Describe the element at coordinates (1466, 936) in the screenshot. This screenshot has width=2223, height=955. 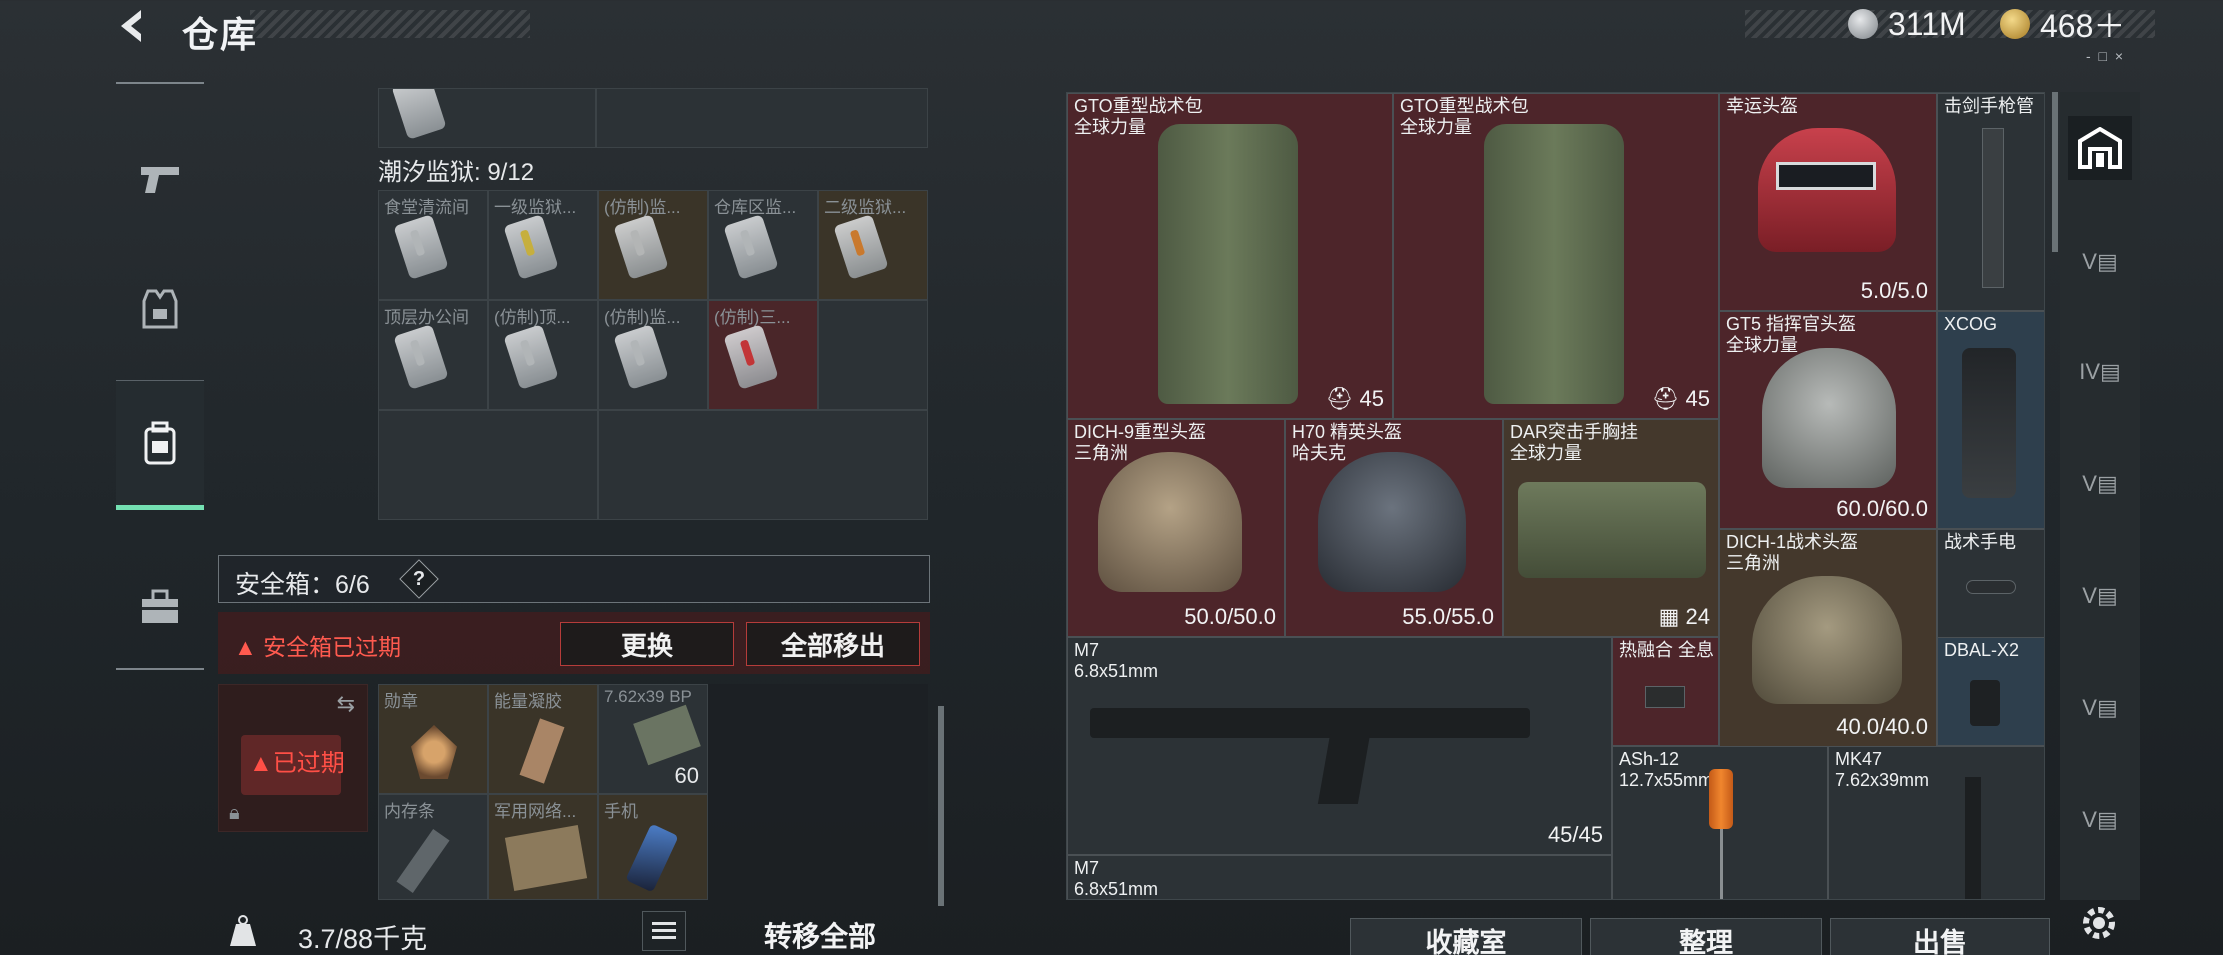
I see `collection-room-button: 收藏室` at that location.